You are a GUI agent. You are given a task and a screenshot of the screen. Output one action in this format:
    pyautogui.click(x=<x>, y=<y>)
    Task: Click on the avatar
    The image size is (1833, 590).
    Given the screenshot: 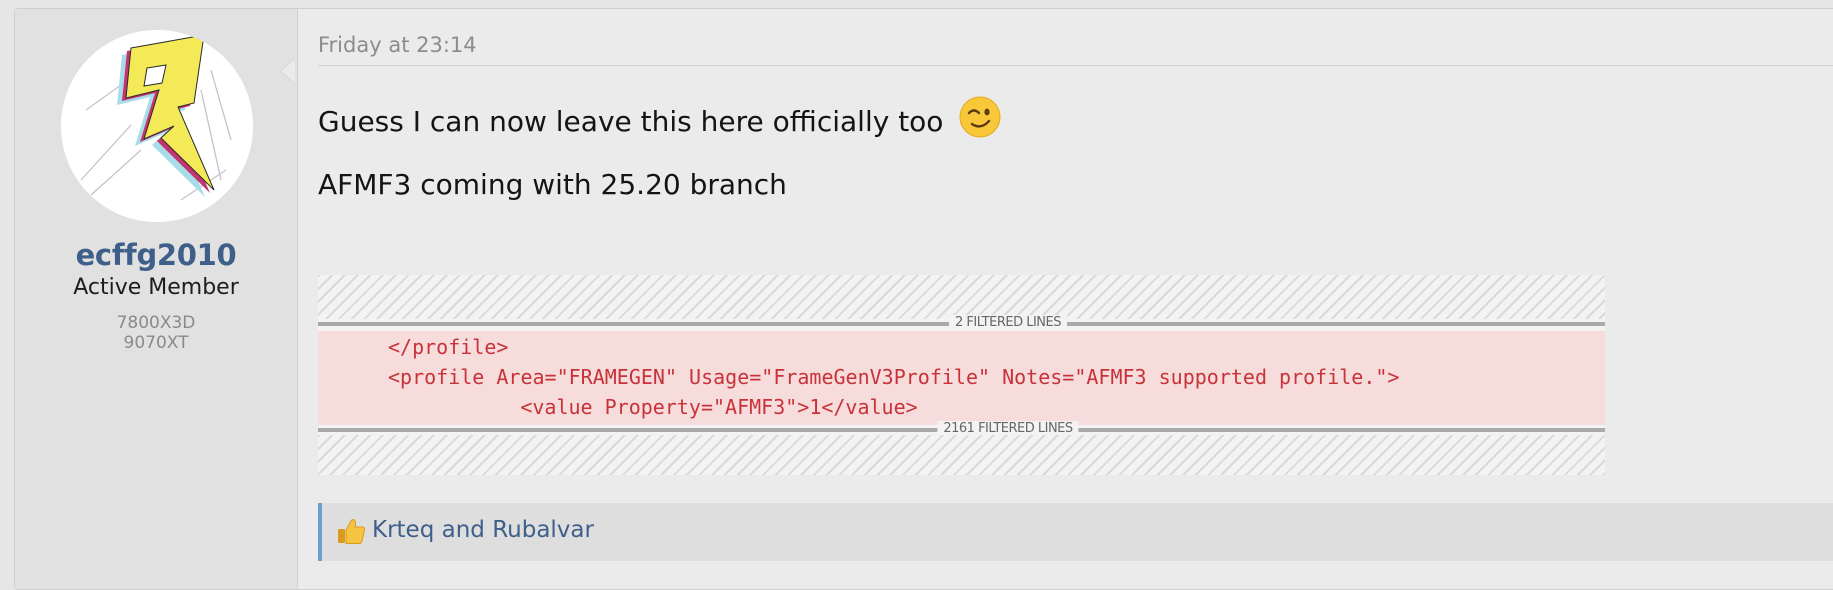 What is the action you would take?
    pyautogui.click(x=157, y=126)
    